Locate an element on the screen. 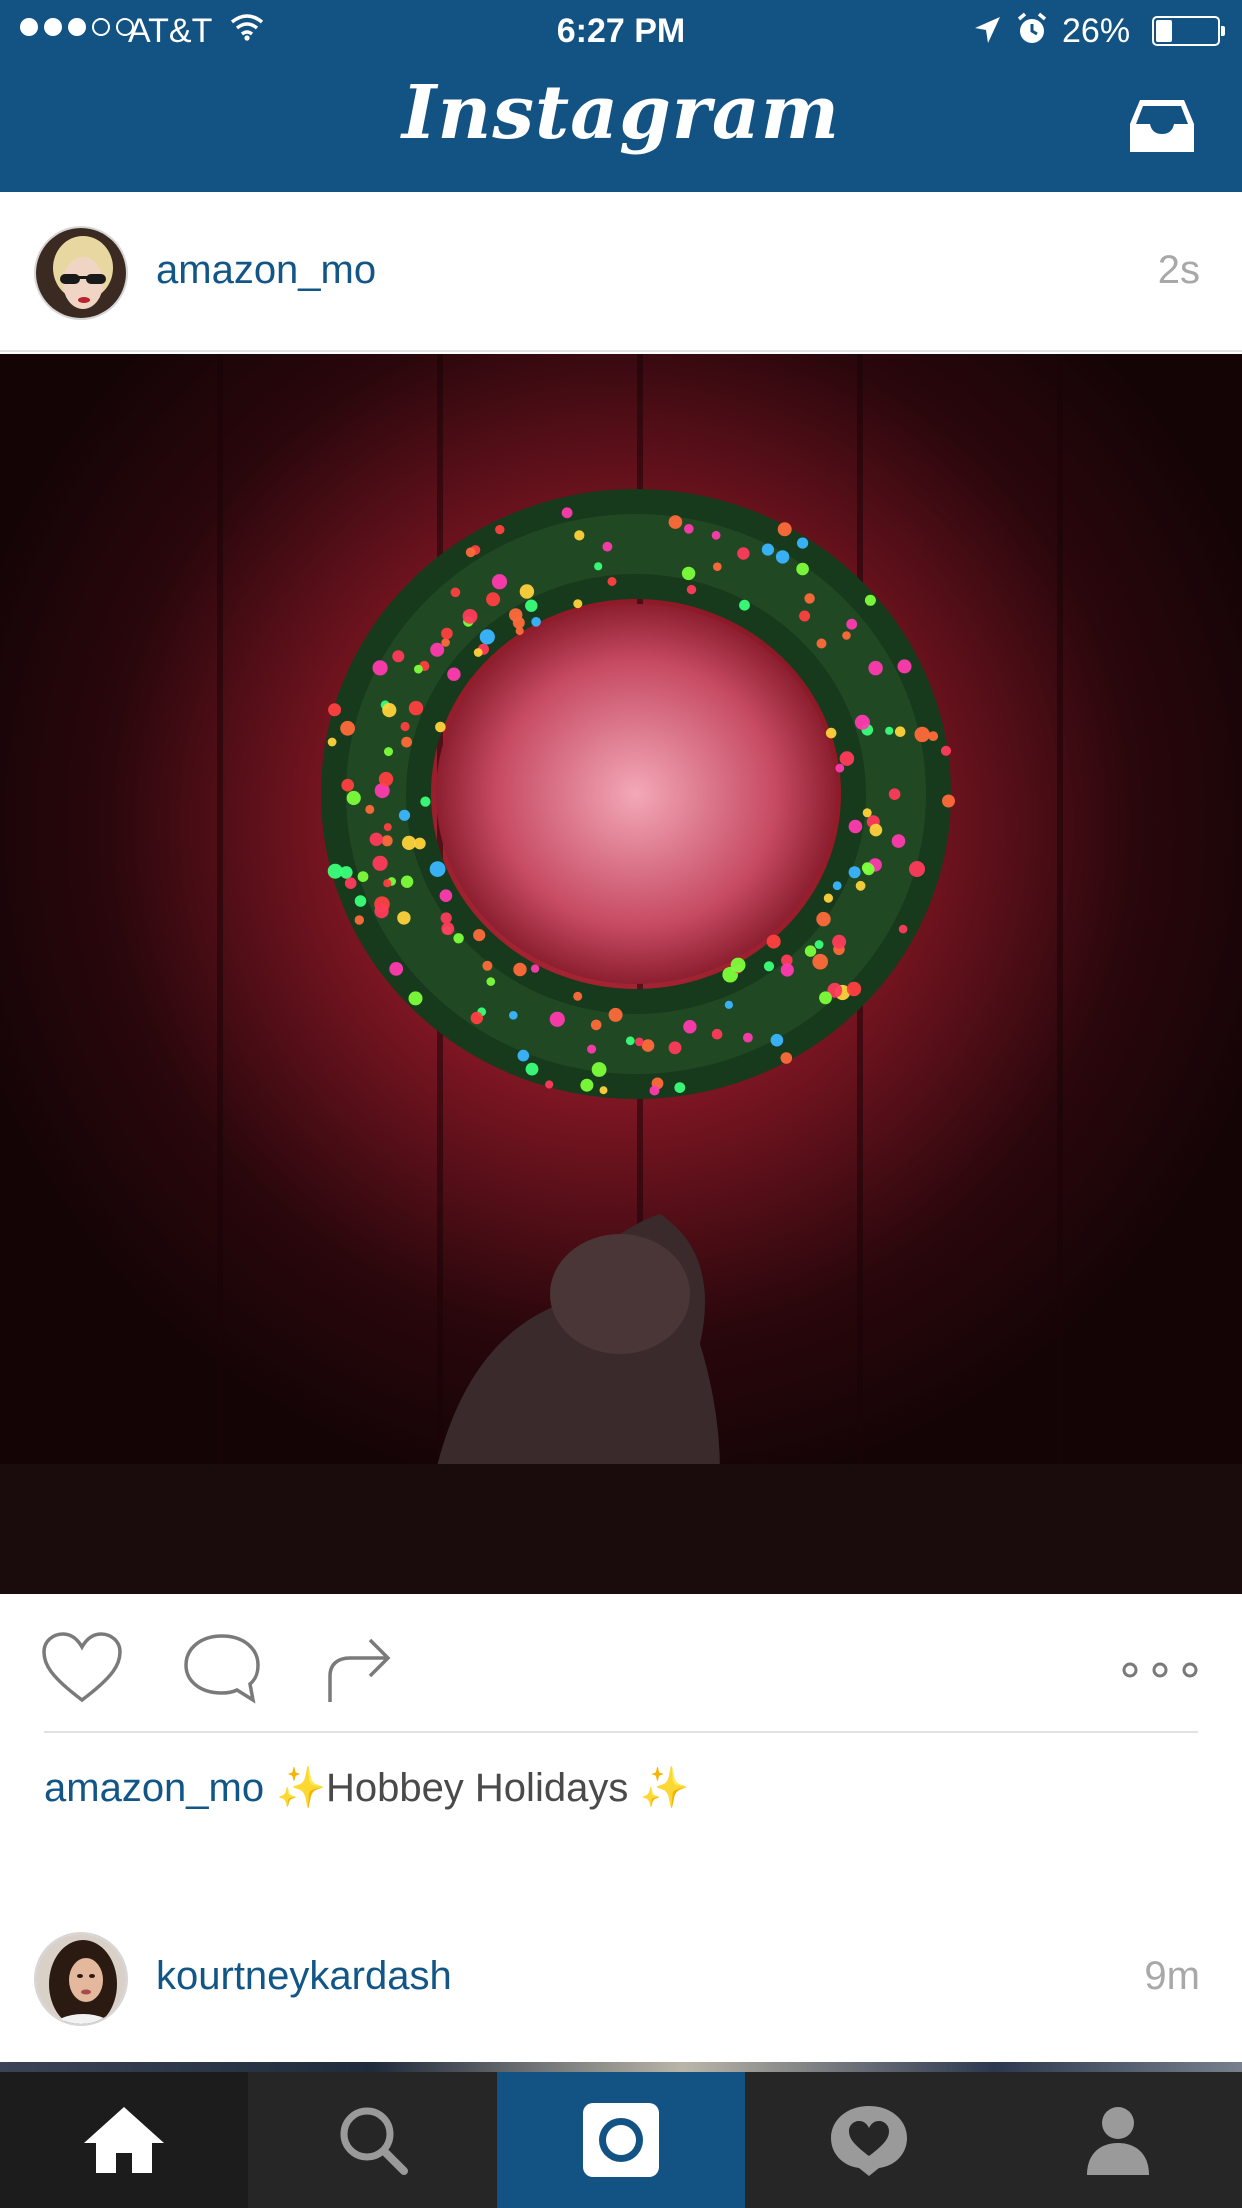  post-header: amazon_mo 2s is located at coordinates (621, 272).